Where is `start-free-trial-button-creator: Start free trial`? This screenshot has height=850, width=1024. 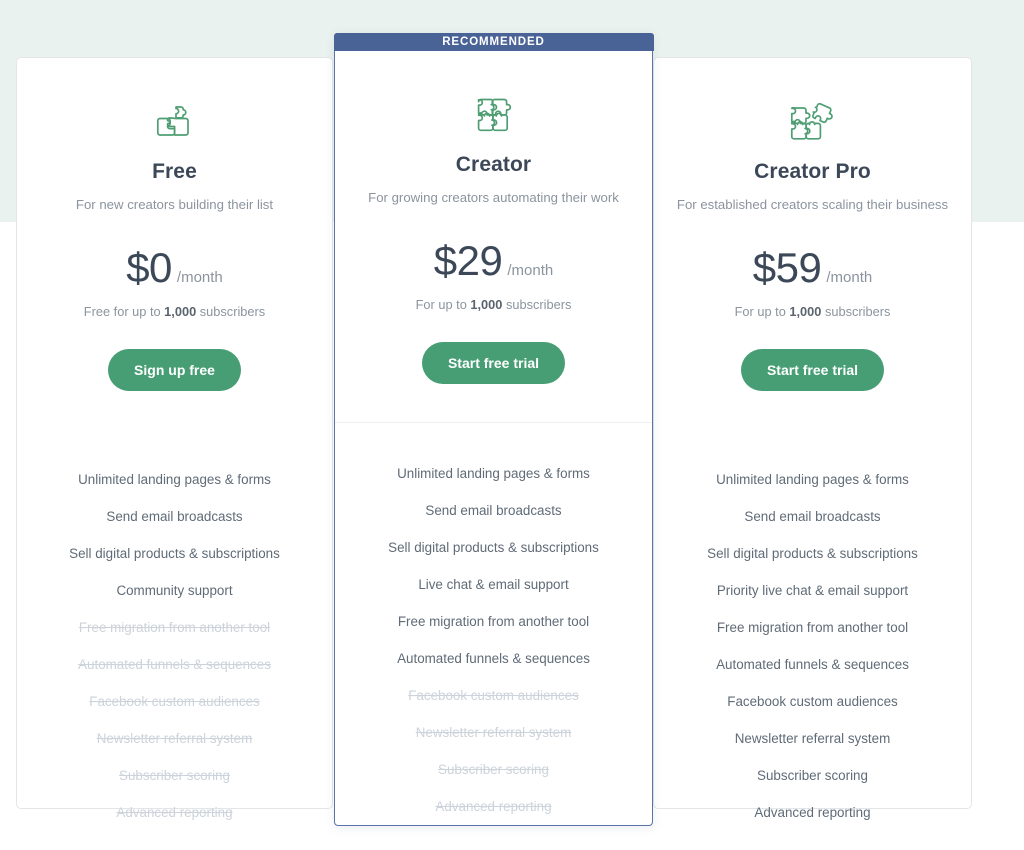 start-free-trial-button-creator: Start free trial is located at coordinates (493, 363).